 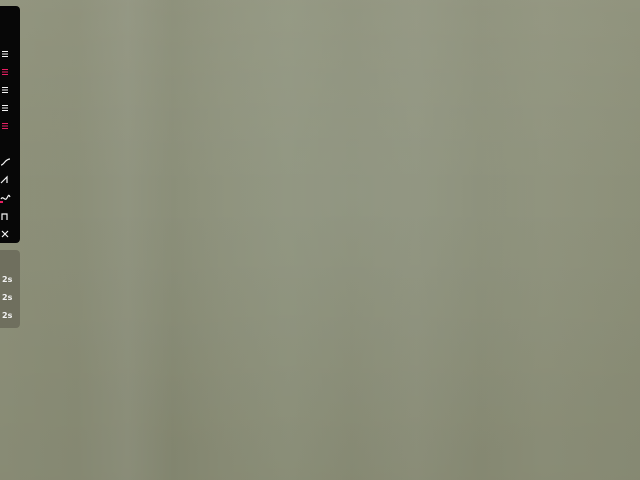 What do you see at coordinates (6, 90) in the screenshot?
I see `list-item-3-icon` at bounding box center [6, 90].